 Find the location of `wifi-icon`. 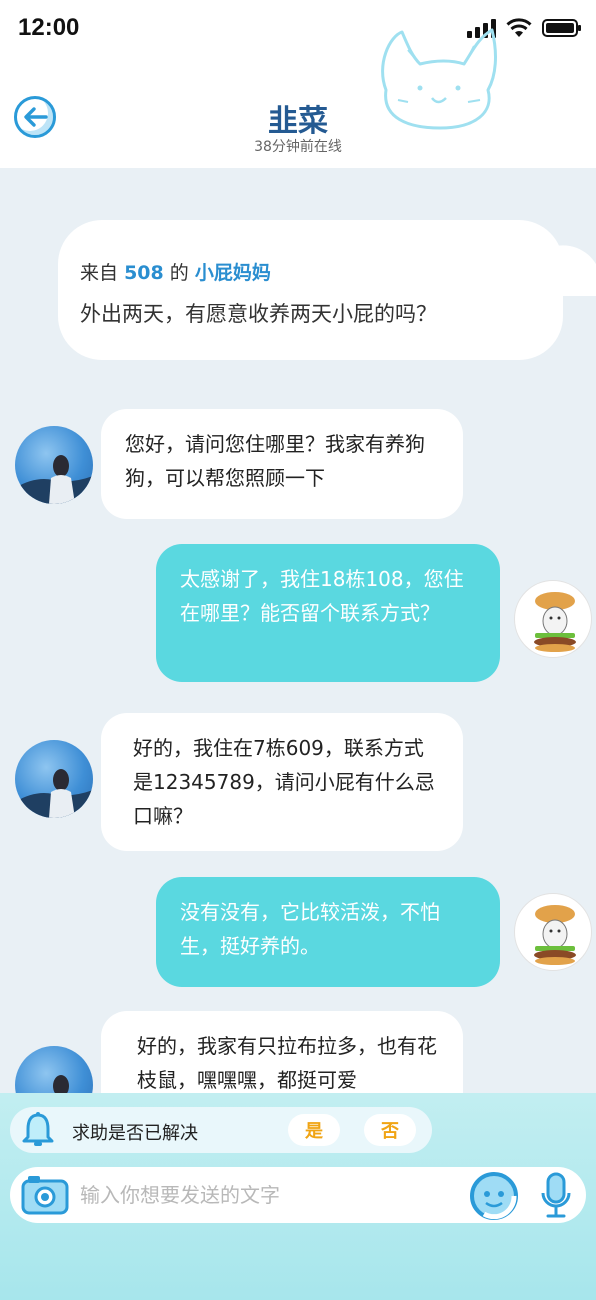

wifi-icon is located at coordinates (519, 27).